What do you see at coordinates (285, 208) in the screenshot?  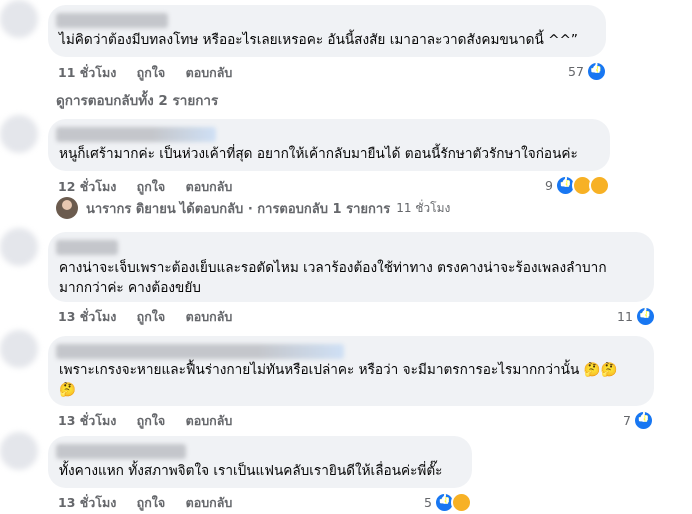 I see `reply-summary-text: ได้ตอบกลับ · การตอบกลับ 1 รายการ` at bounding box center [285, 208].